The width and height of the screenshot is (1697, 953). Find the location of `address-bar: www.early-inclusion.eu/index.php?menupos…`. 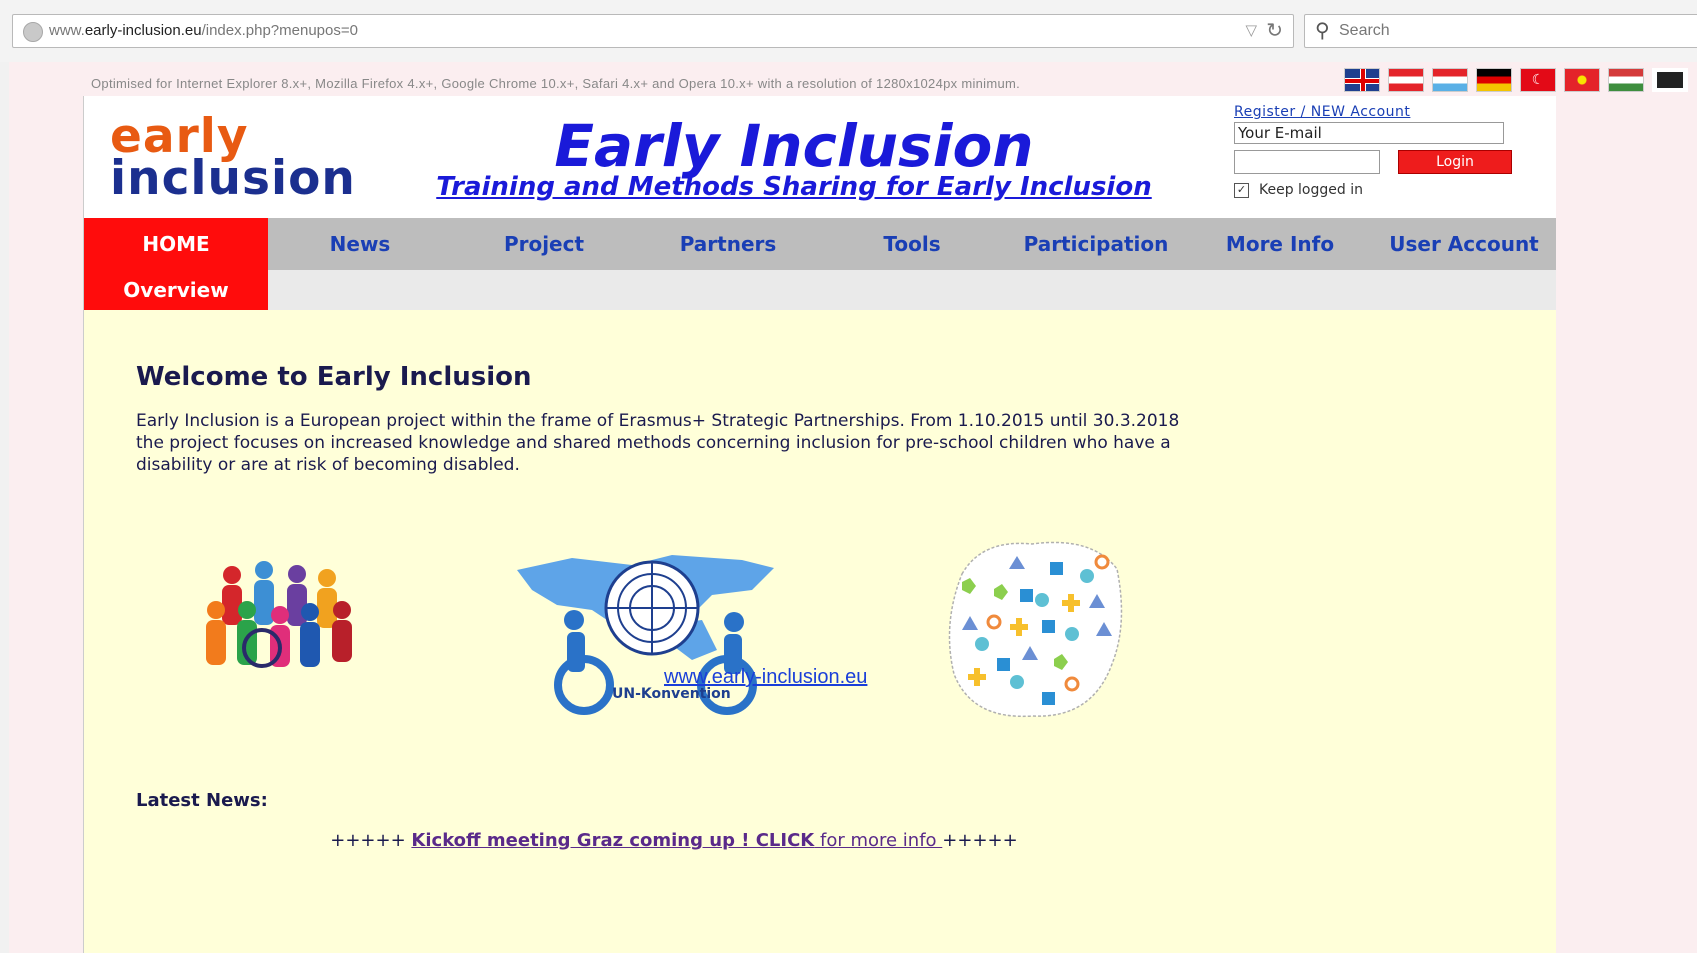

address-bar: www.early-inclusion.eu/index.php?menupos… is located at coordinates (653, 31).